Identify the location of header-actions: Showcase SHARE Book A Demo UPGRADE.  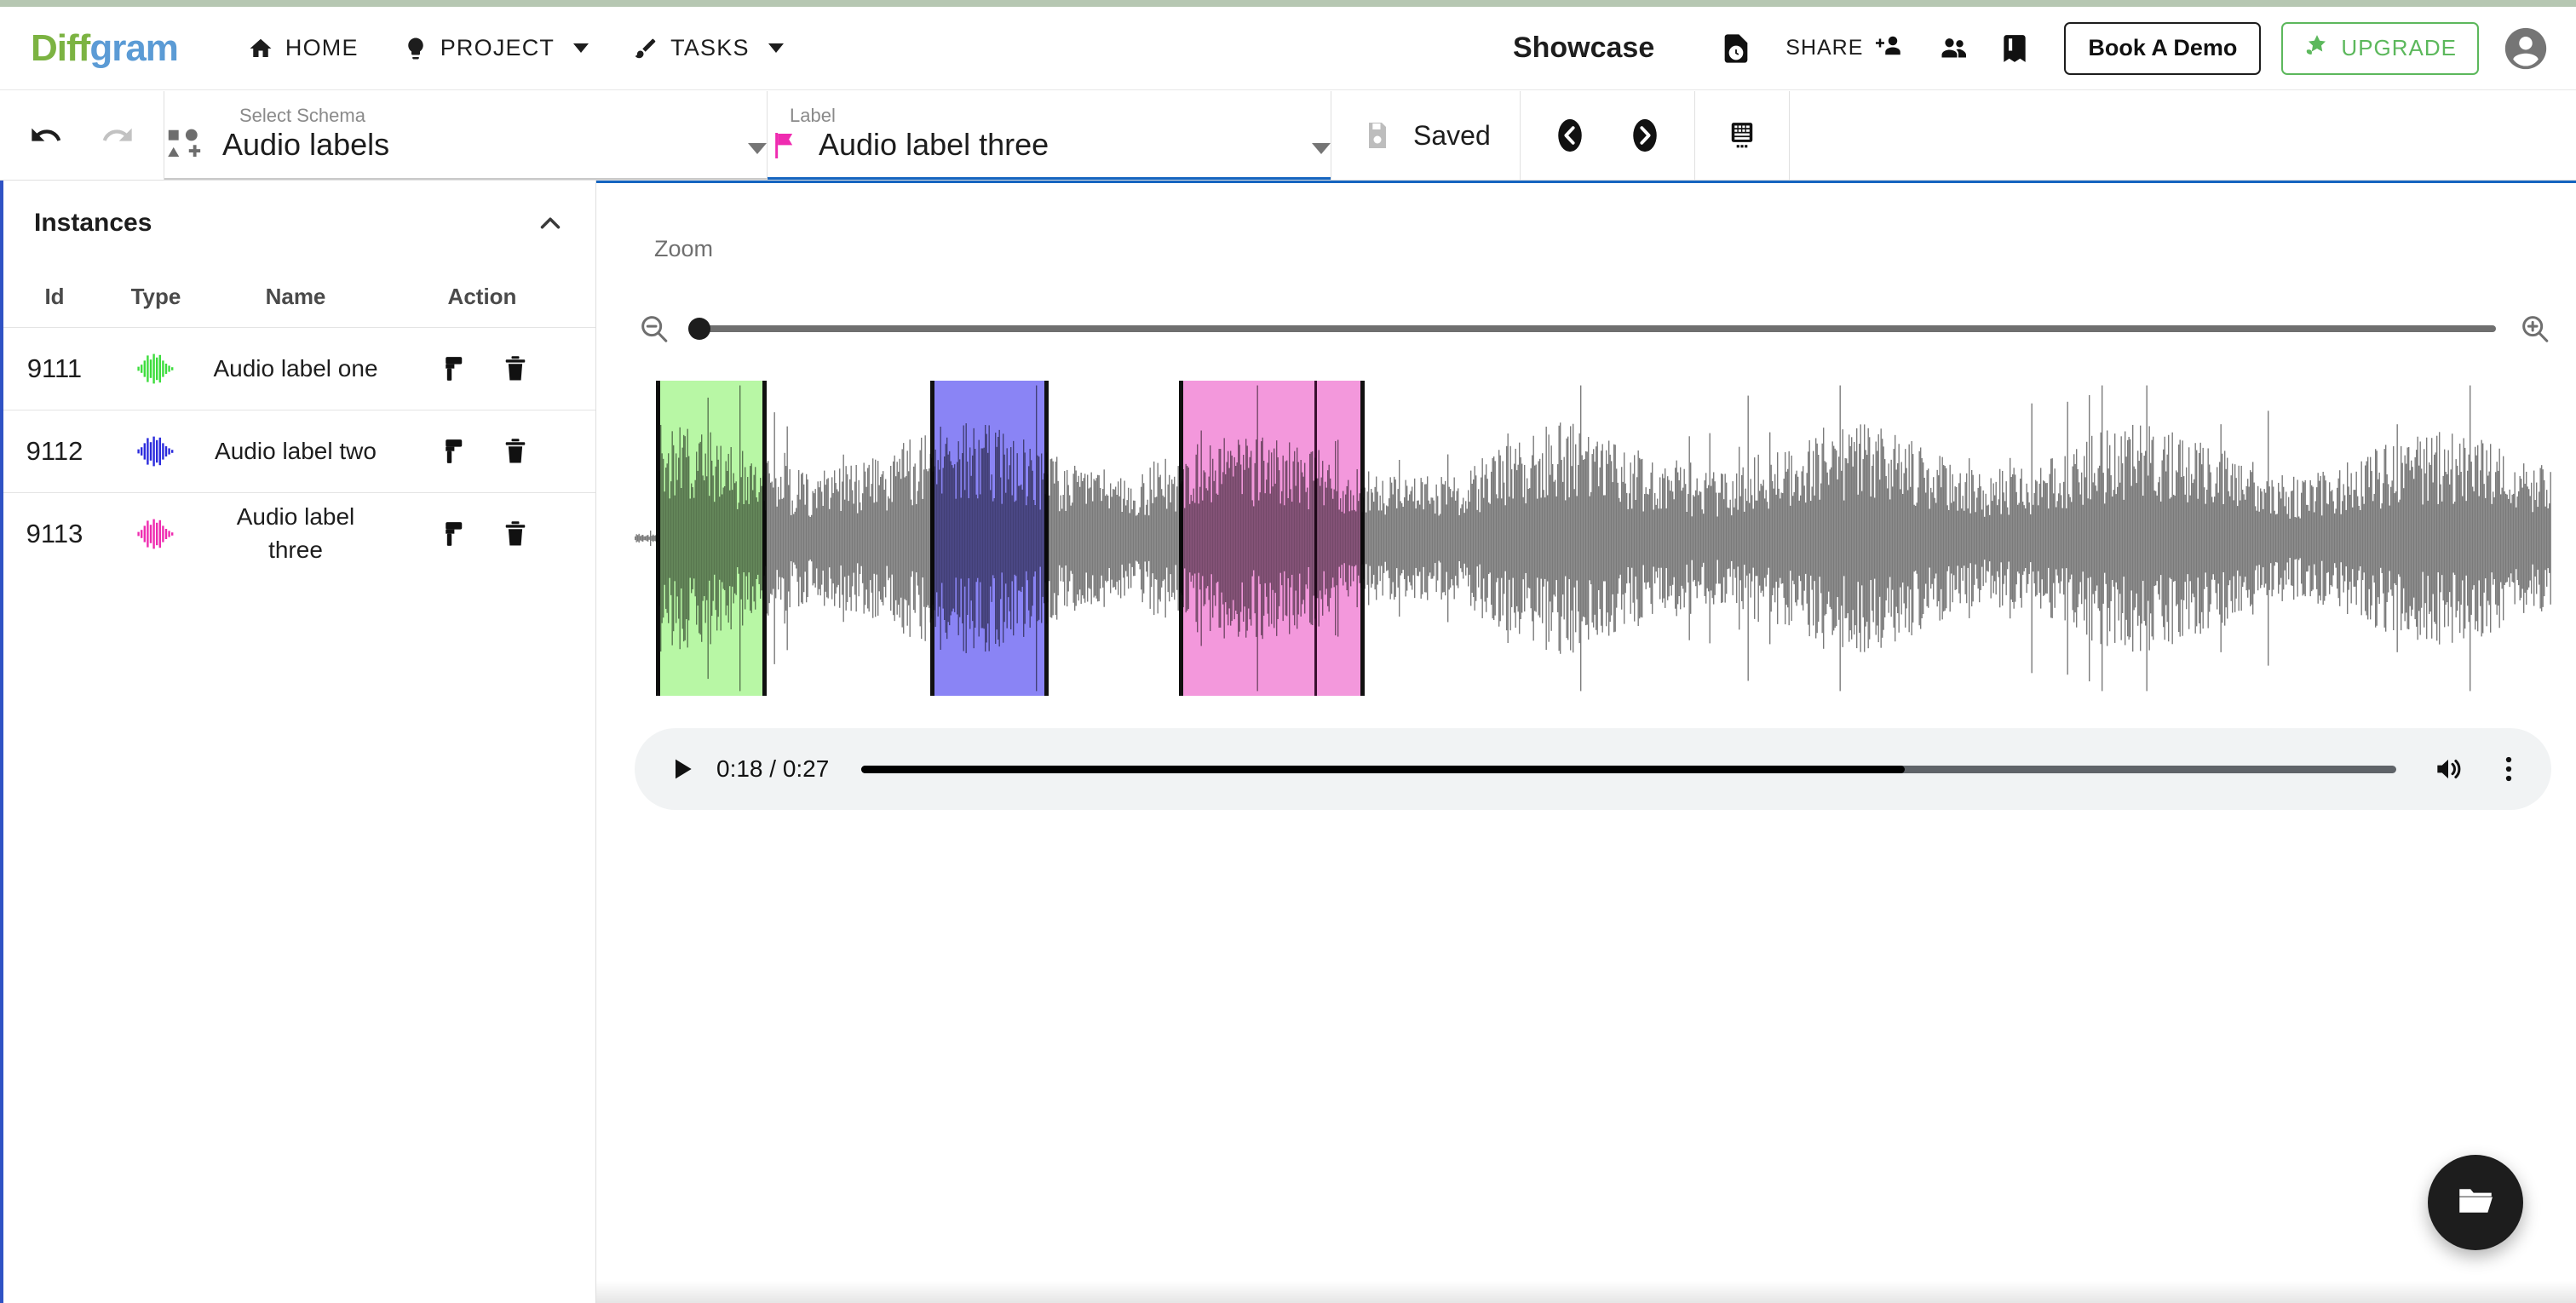
(2045, 48).